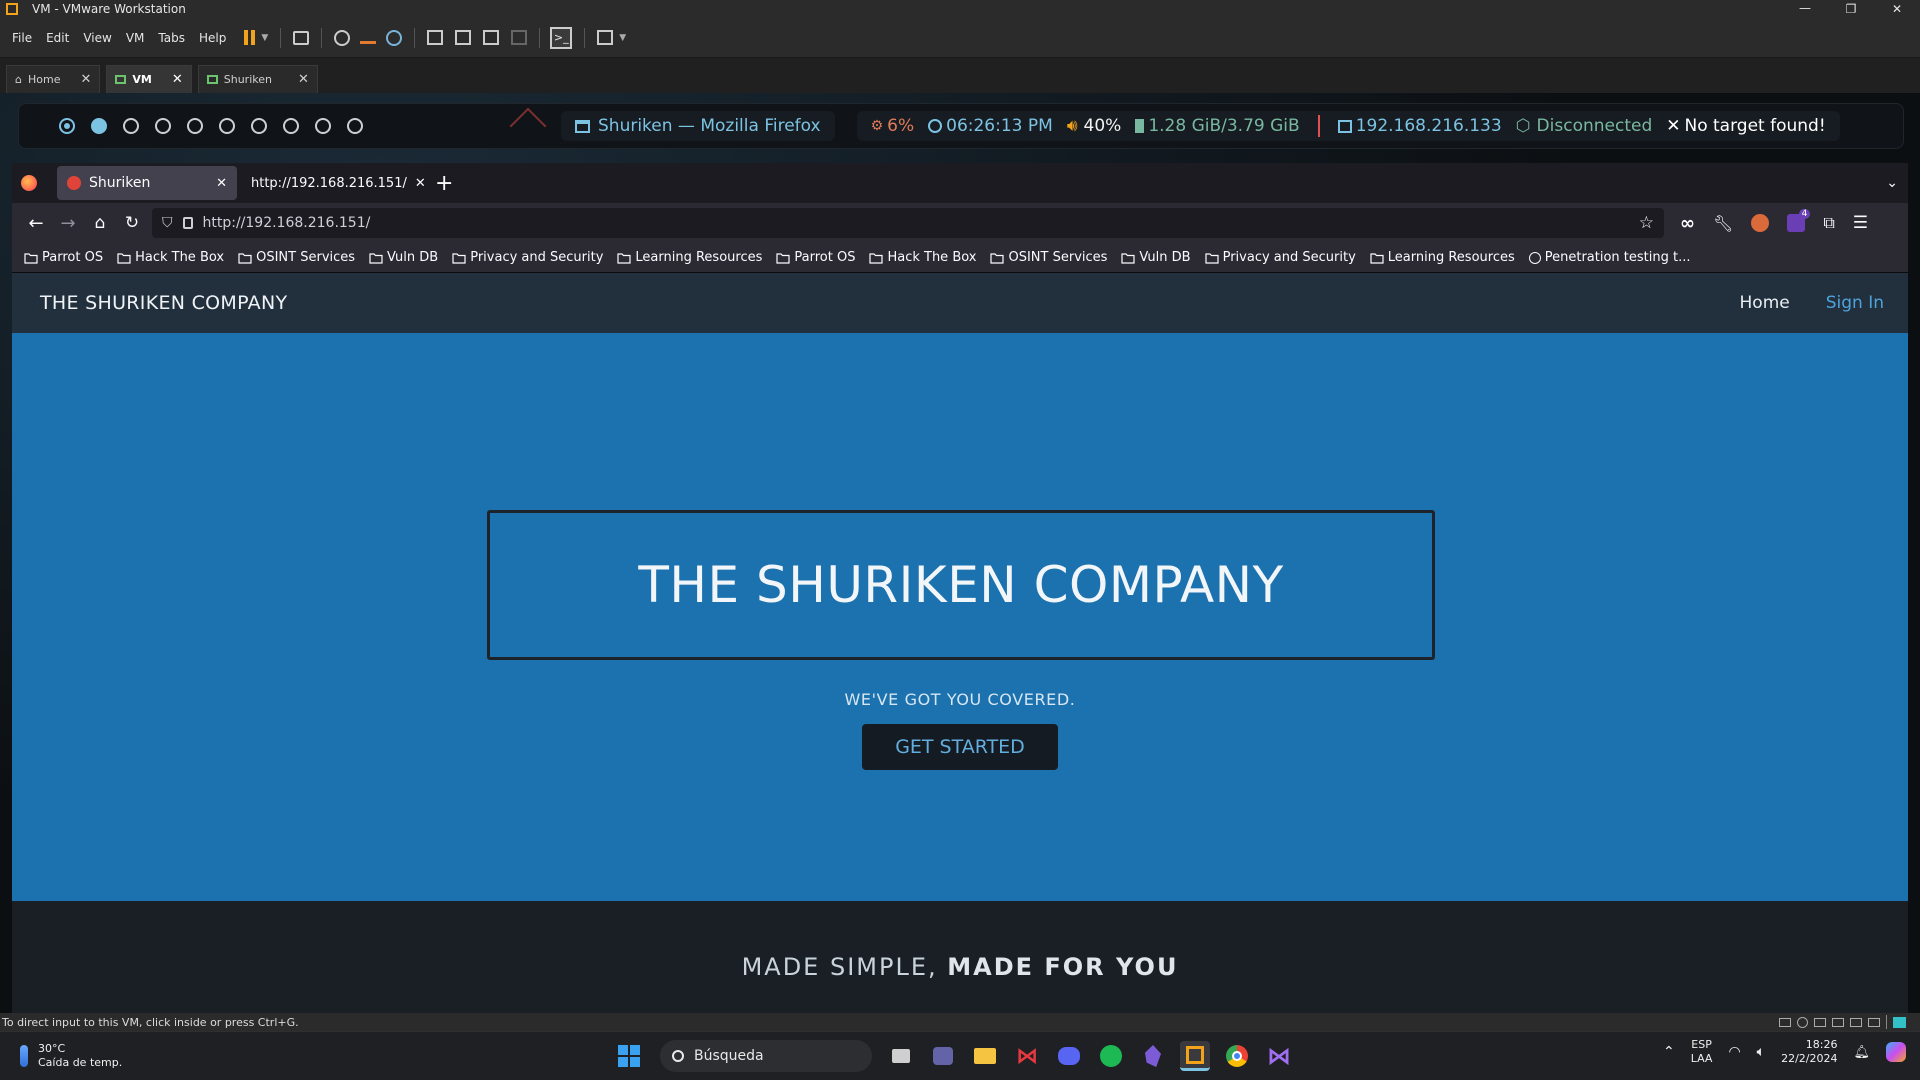 The image size is (1920, 1080). Describe the element at coordinates (1702, 1052) in the screenshot. I see `language-indicator: ESP LAA` at that location.